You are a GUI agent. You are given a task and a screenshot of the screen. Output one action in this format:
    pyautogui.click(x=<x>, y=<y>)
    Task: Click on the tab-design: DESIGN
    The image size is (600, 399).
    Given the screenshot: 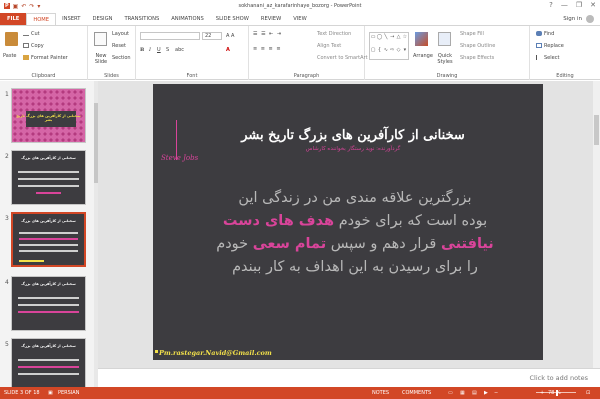 What is the action you would take?
    pyautogui.click(x=102, y=19)
    